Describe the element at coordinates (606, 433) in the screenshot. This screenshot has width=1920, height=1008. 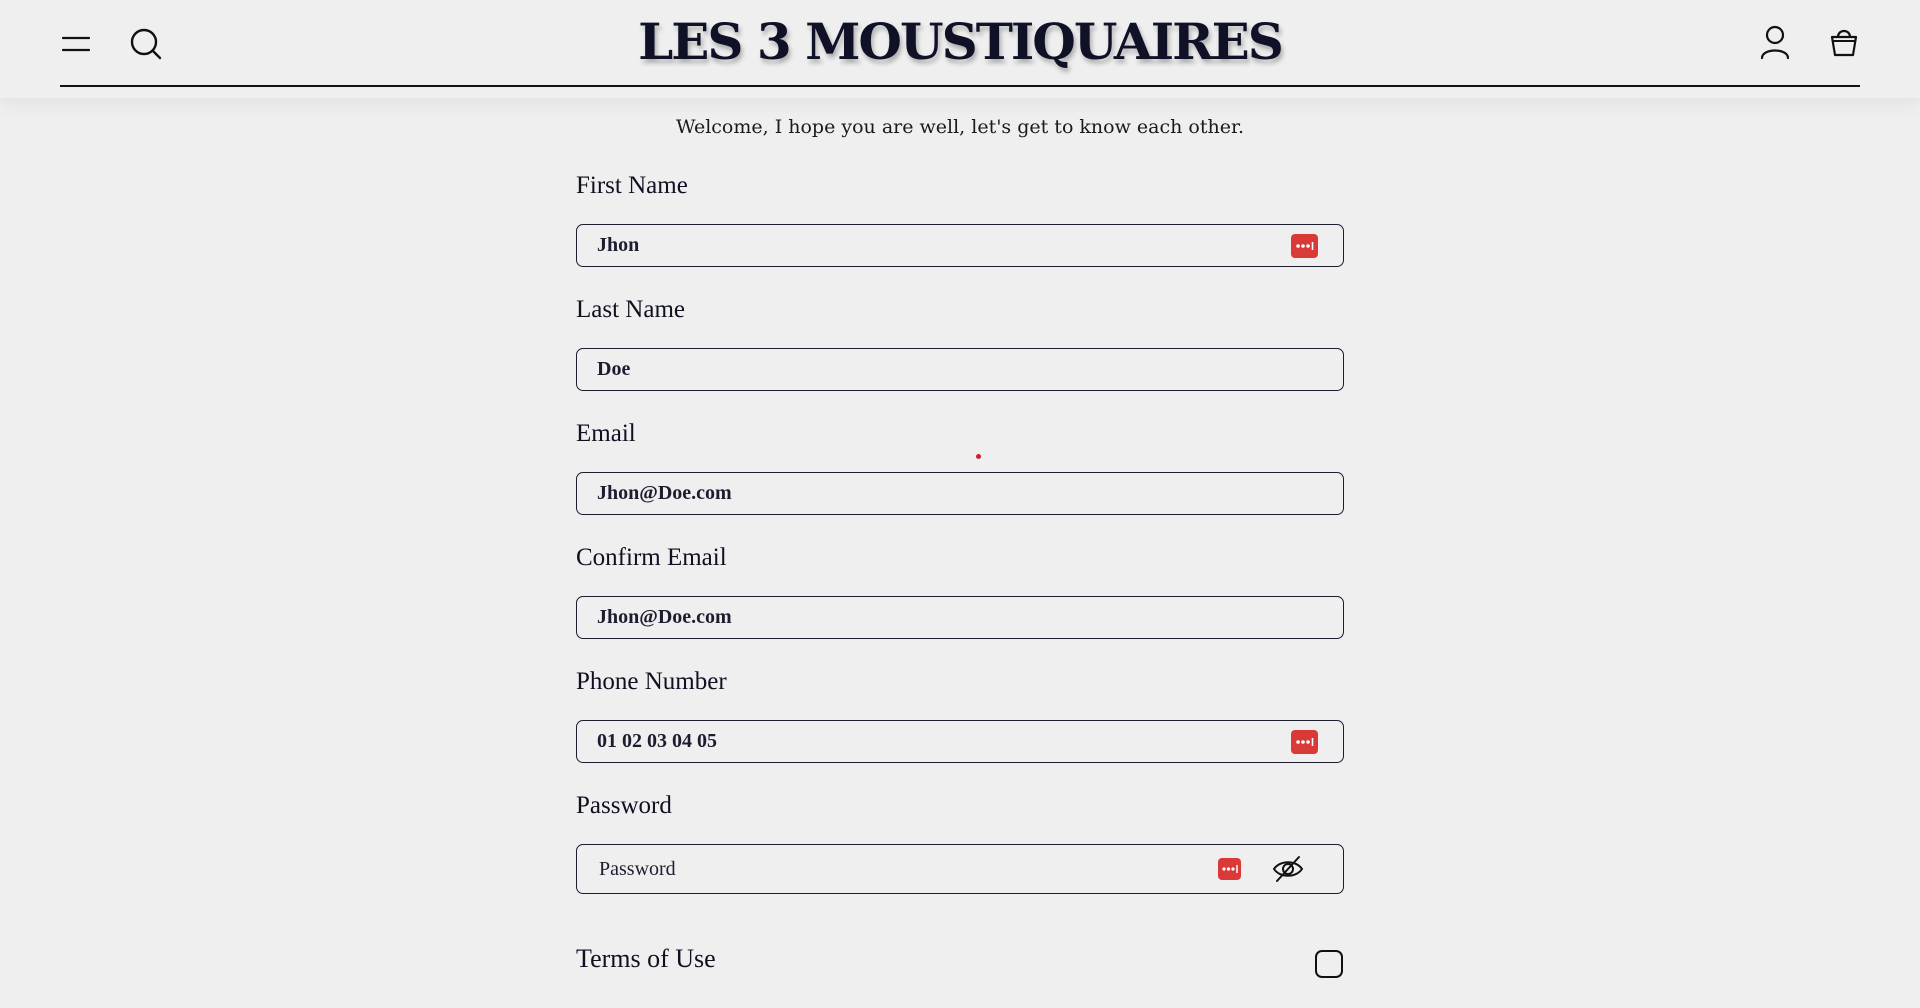
I see `email-label: Email` at that location.